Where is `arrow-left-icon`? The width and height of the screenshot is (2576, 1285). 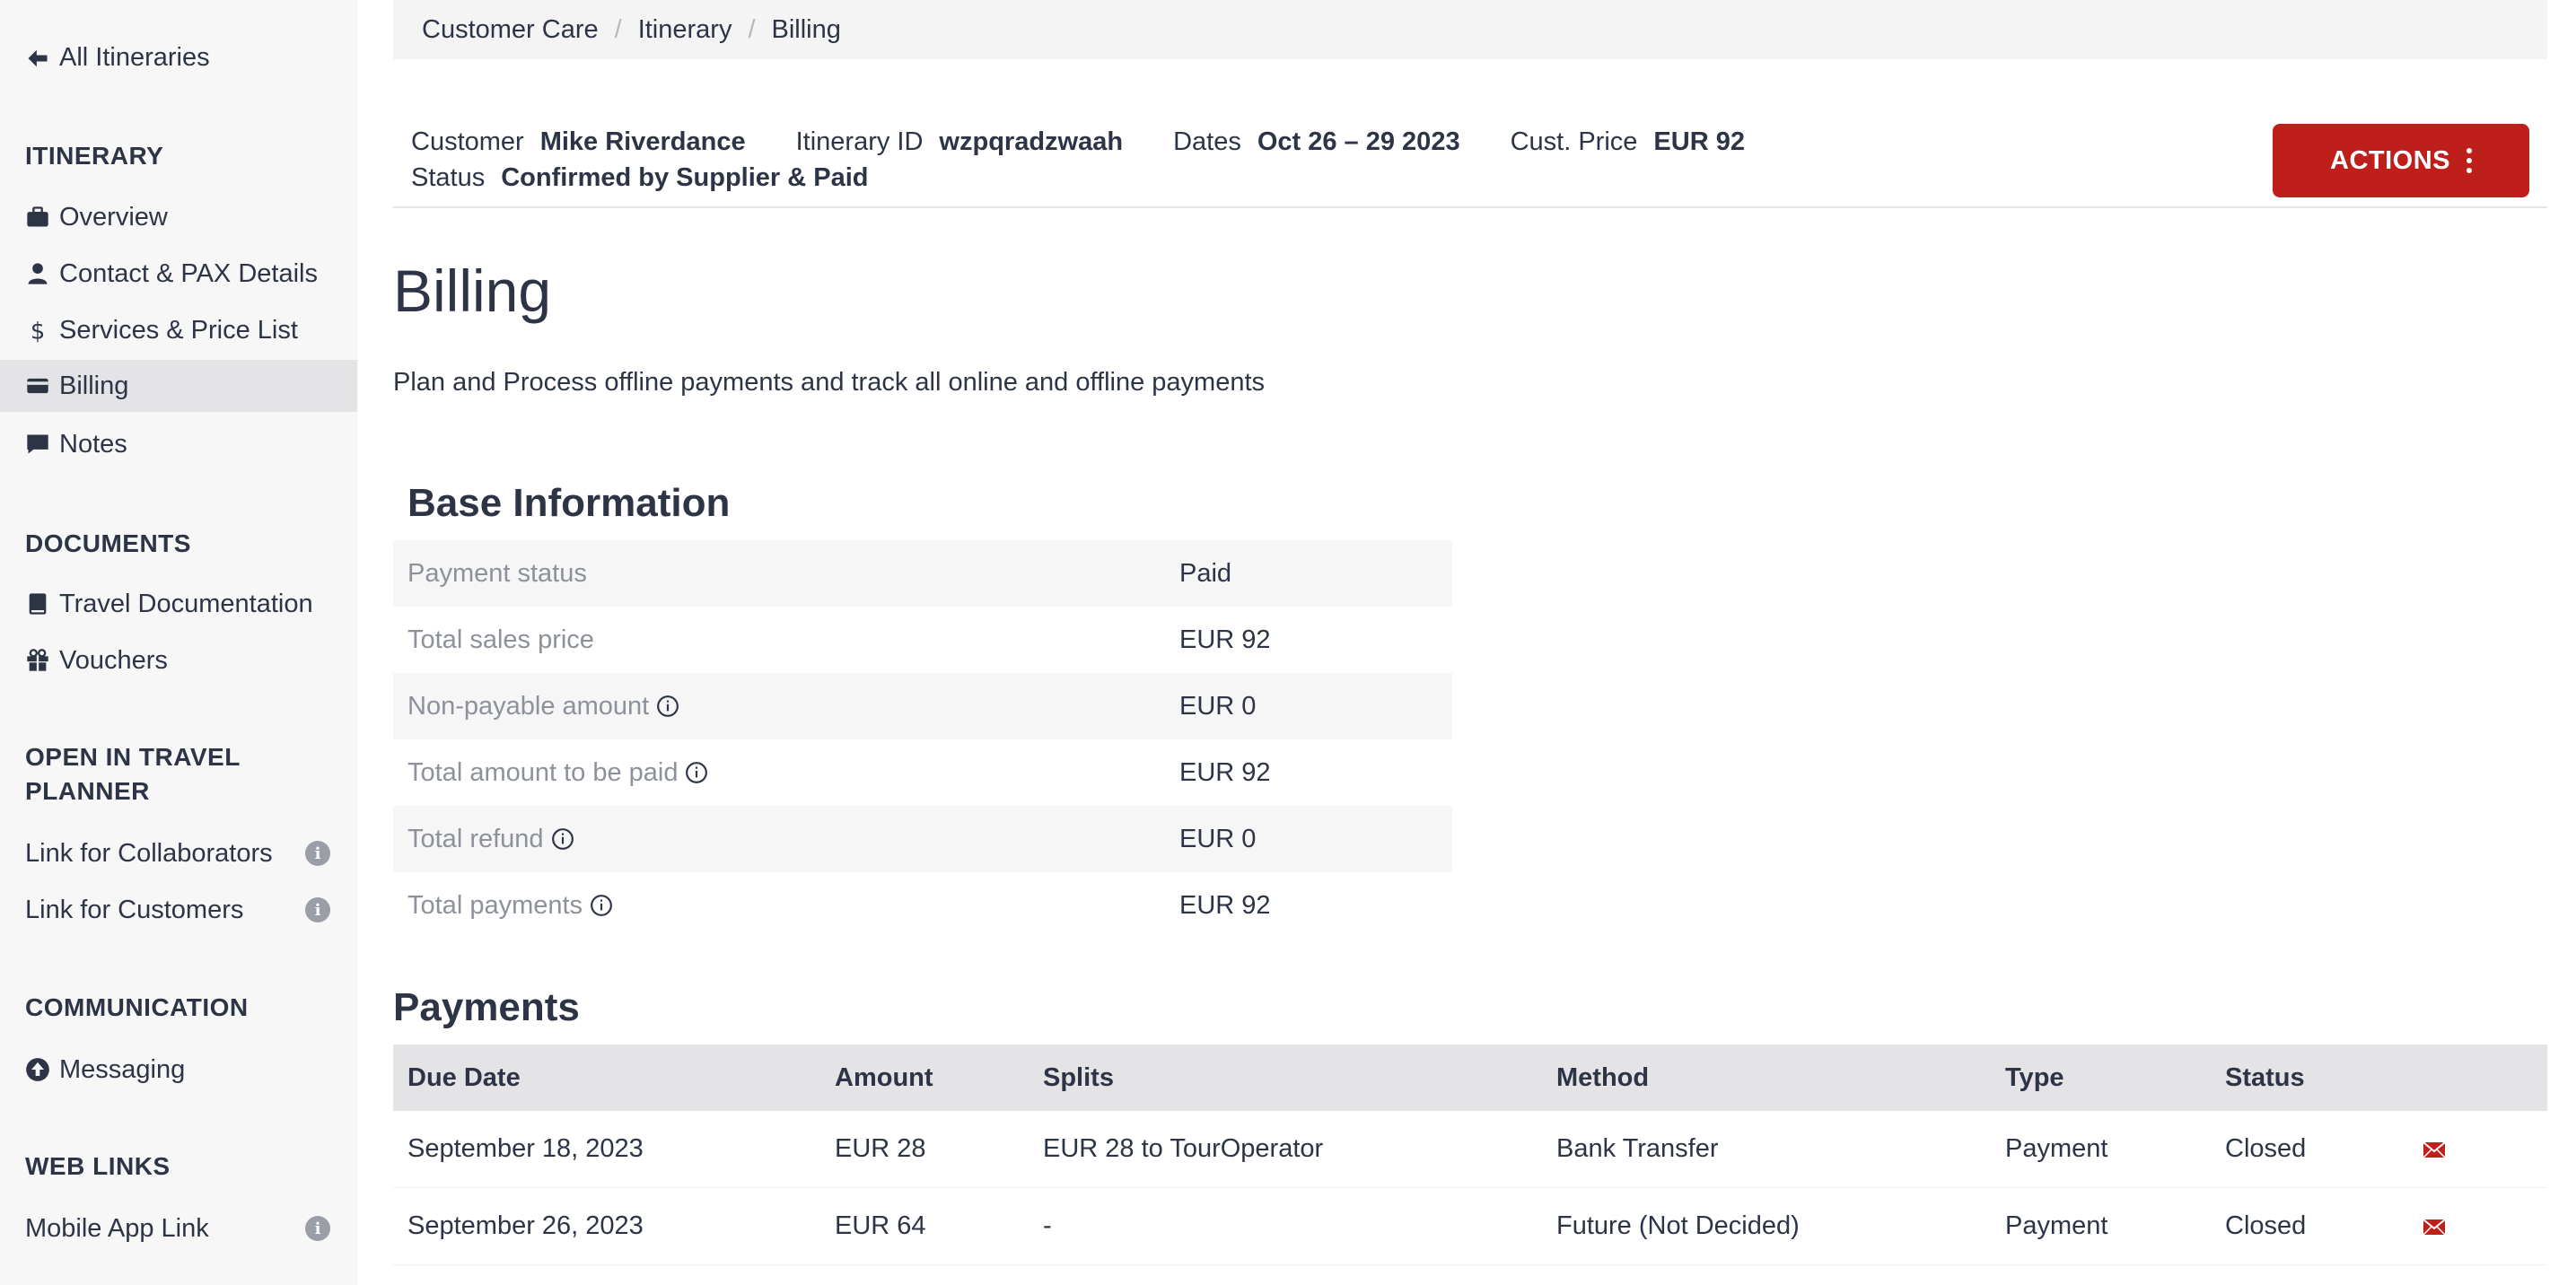
arrow-left-icon is located at coordinates (38, 57).